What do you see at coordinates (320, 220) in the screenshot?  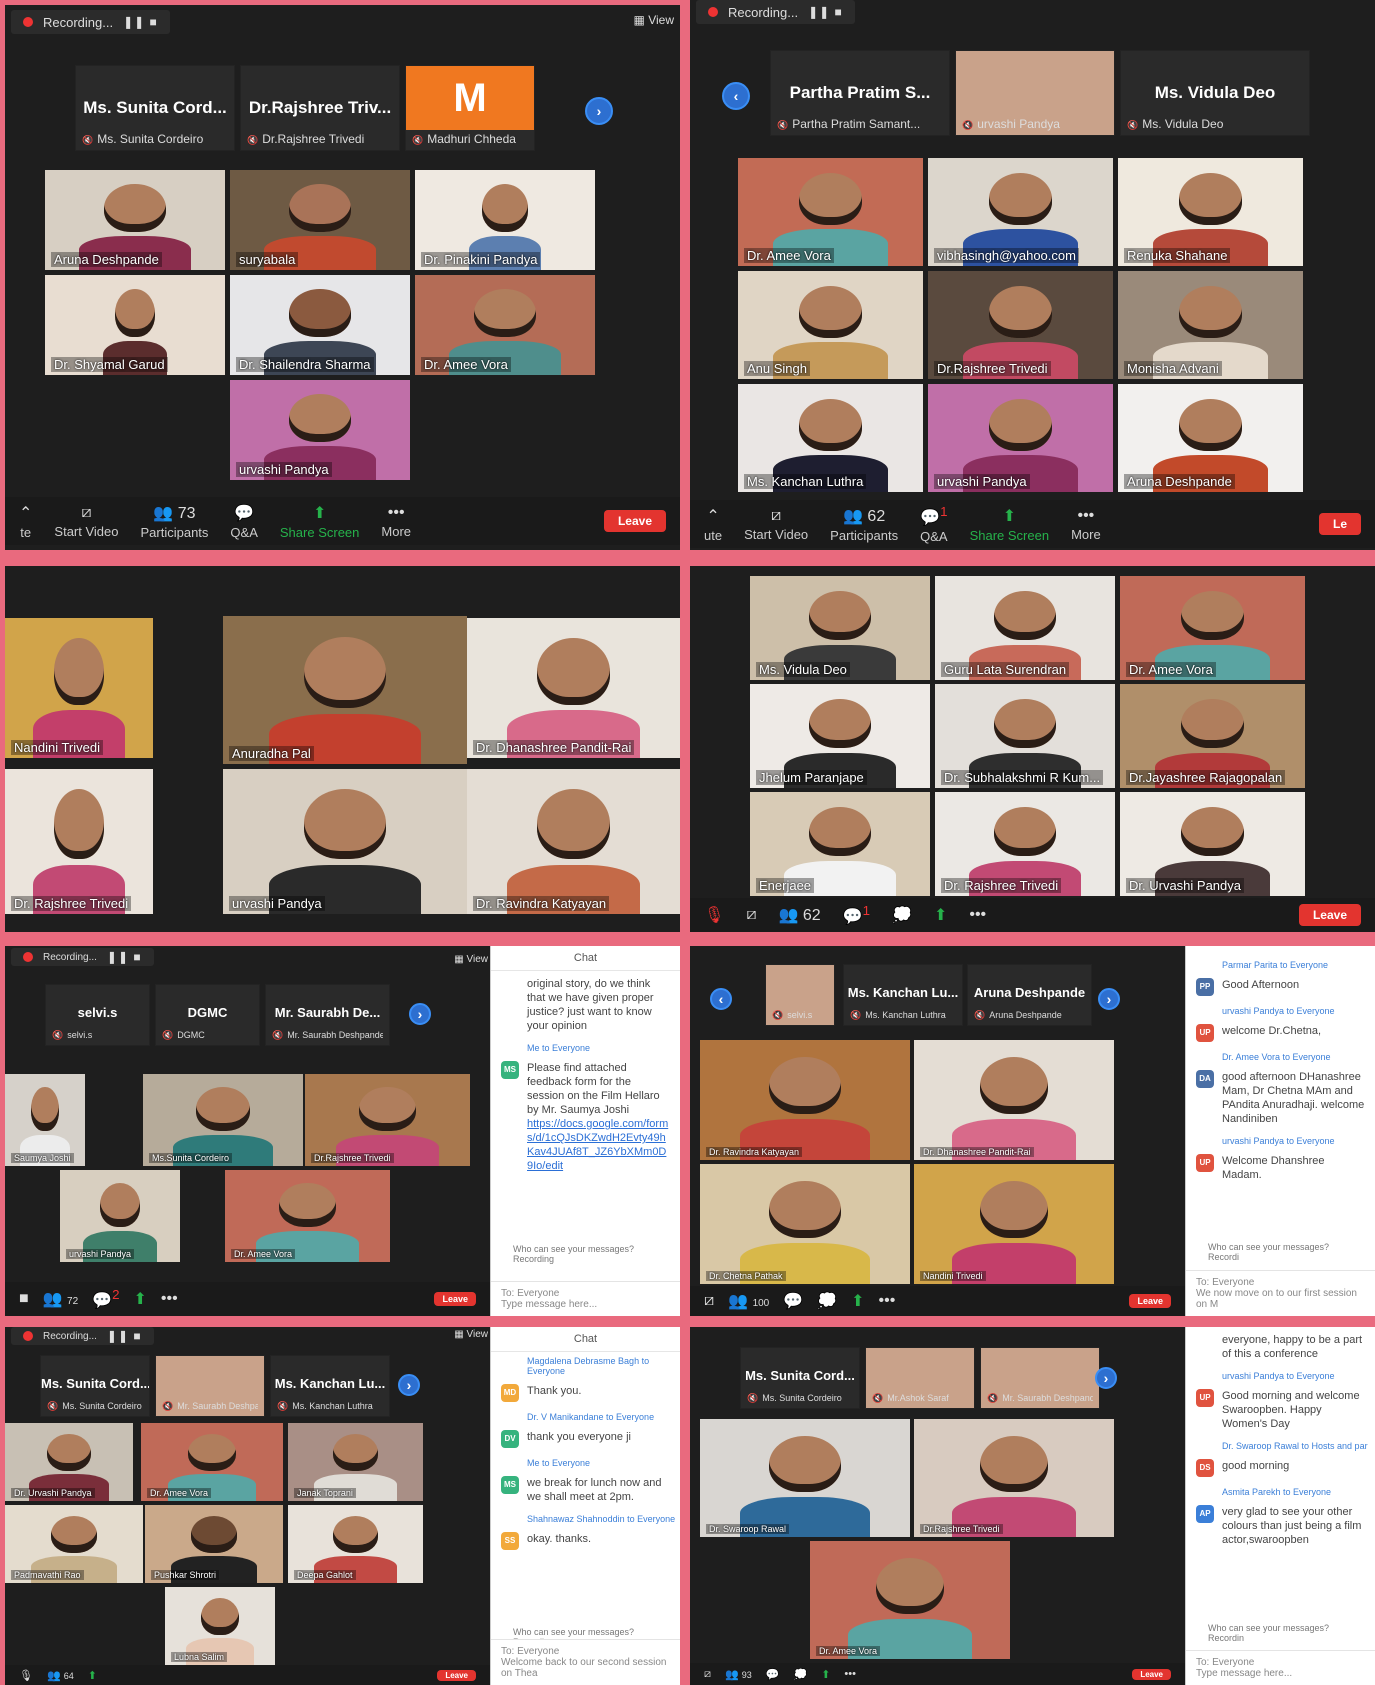 I see `video-tile: suryabala` at bounding box center [320, 220].